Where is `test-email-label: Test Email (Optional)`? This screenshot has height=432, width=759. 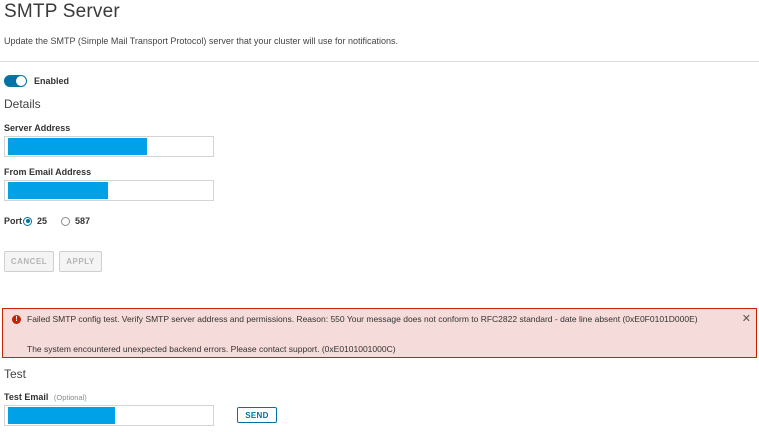
test-email-label: Test Email (Optional) is located at coordinates (45, 397).